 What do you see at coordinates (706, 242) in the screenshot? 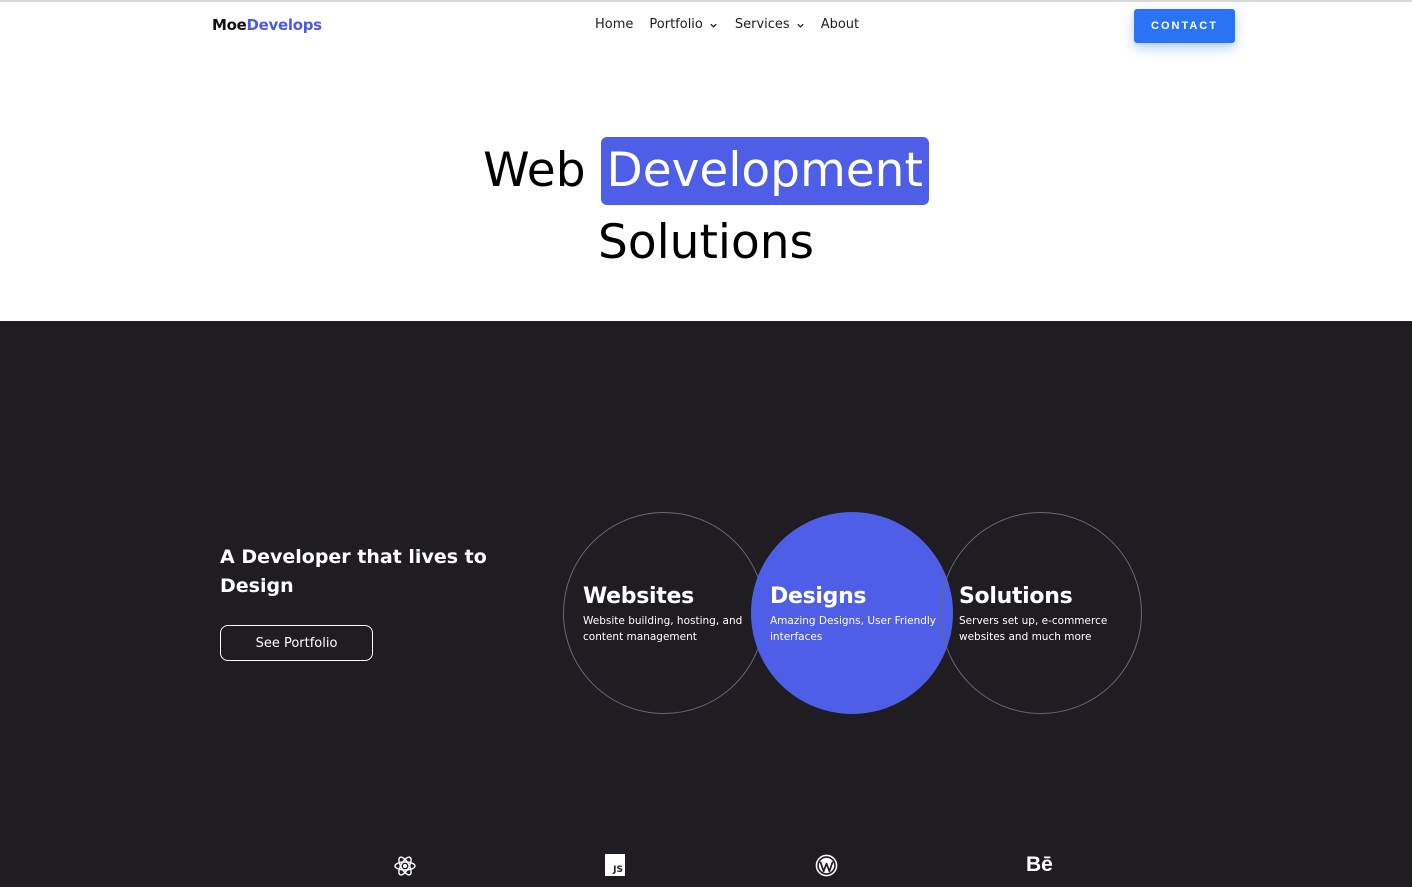
I see `hero-line-solutions: Solutions` at bounding box center [706, 242].